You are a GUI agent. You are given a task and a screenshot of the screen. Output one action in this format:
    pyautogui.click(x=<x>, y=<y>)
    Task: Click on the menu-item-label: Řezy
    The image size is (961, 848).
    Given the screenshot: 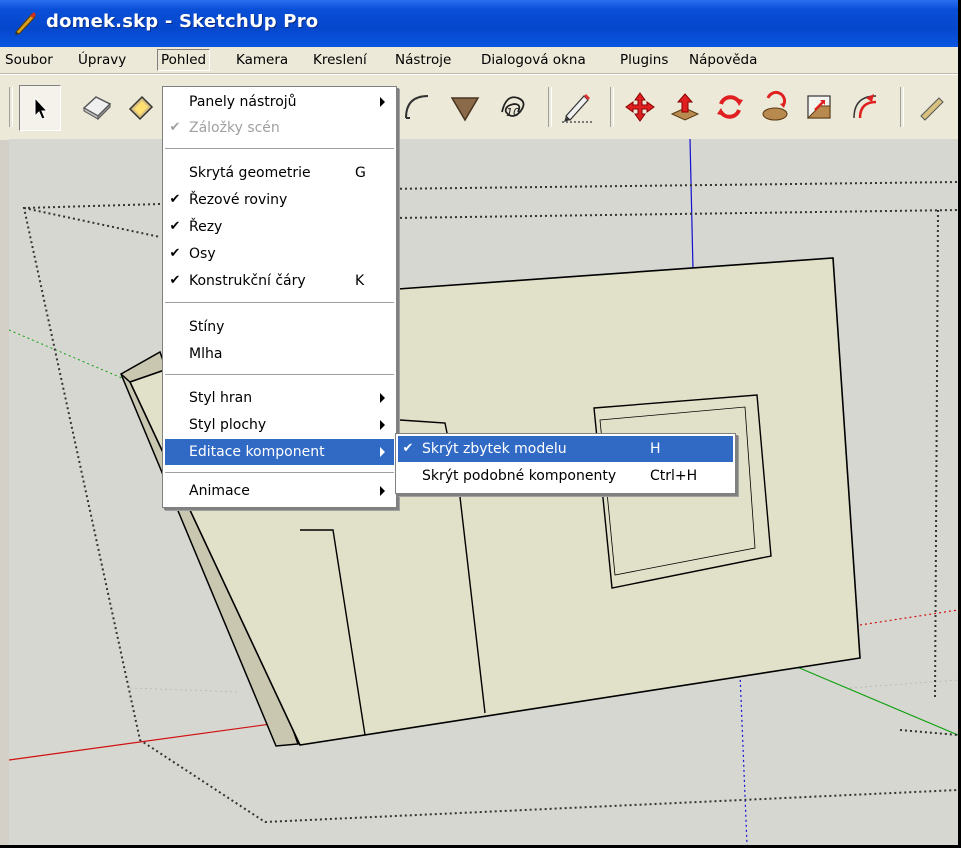 What is the action you would take?
    pyautogui.click(x=206, y=227)
    